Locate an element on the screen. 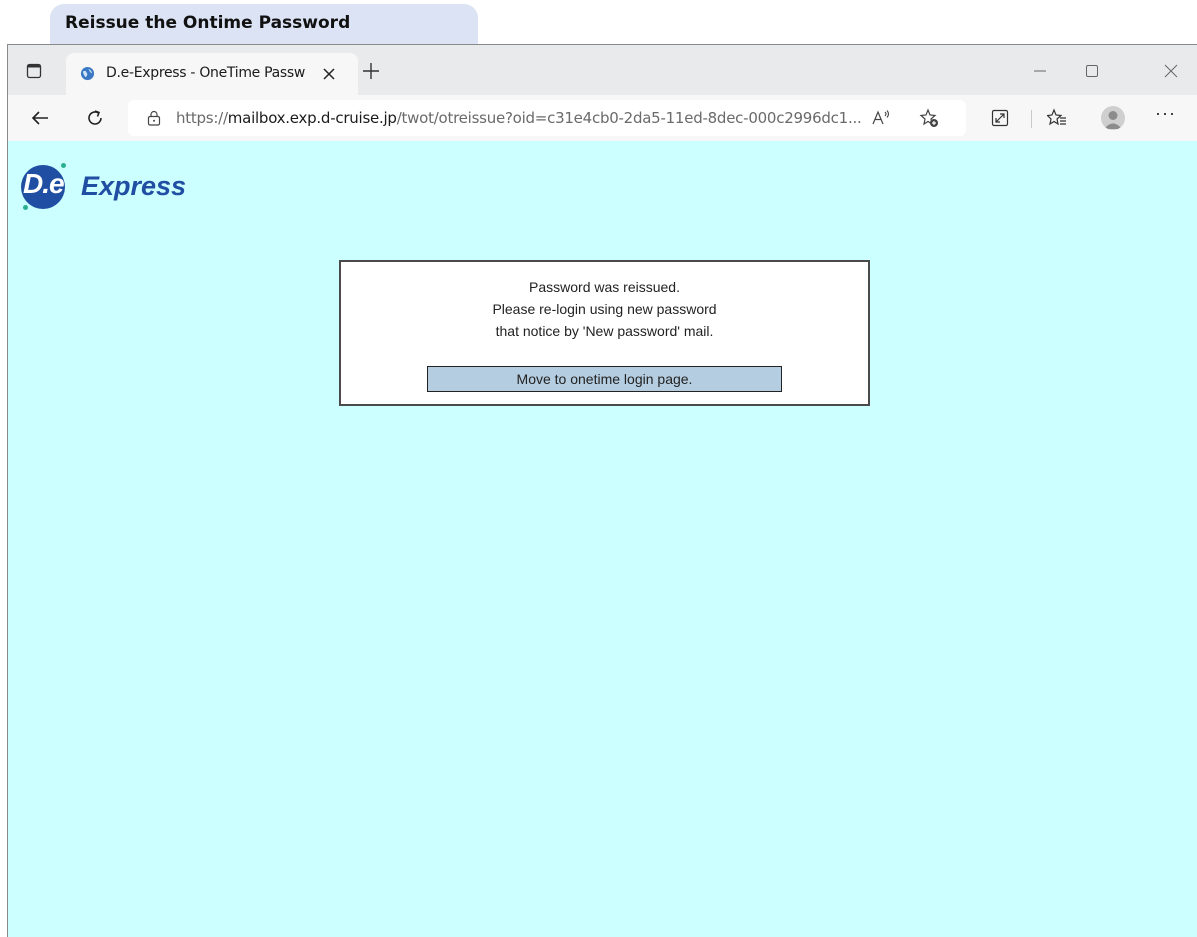 The width and height of the screenshot is (1197, 937). message-line: Please re-login using new password is located at coordinates (604, 309).